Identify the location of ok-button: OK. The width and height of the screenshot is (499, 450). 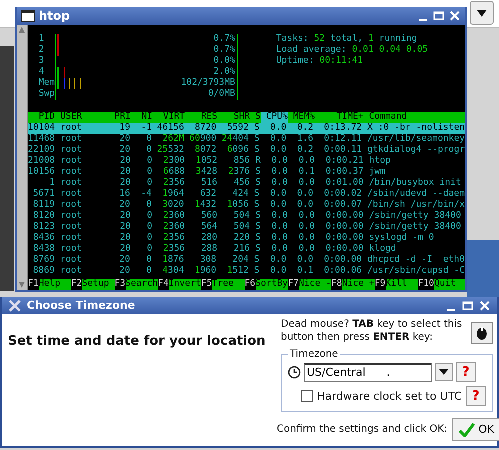
(475, 429).